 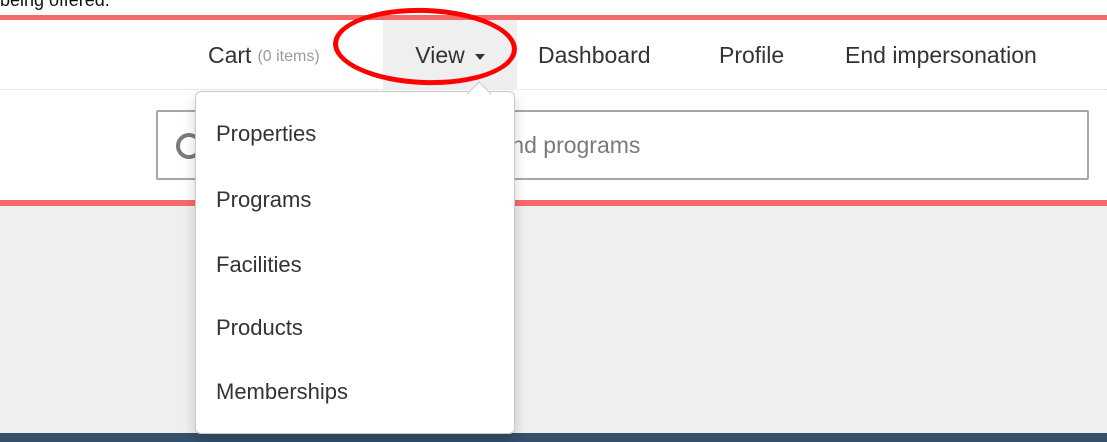 What do you see at coordinates (55, 5) in the screenshot?
I see `caption-fragment: being offered.` at bounding box center [55, 5].